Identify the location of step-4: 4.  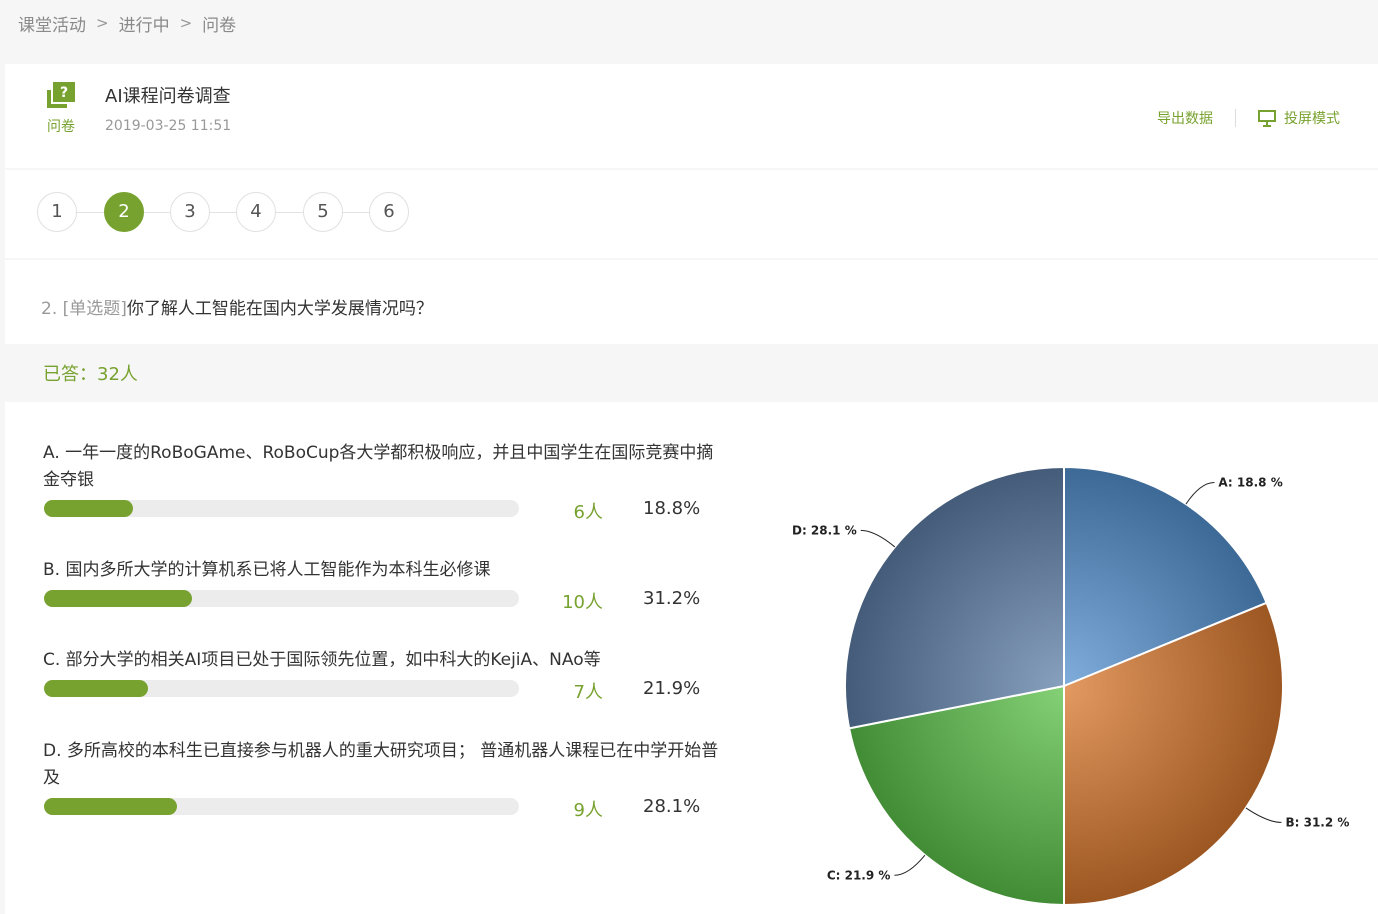
(256, 212).